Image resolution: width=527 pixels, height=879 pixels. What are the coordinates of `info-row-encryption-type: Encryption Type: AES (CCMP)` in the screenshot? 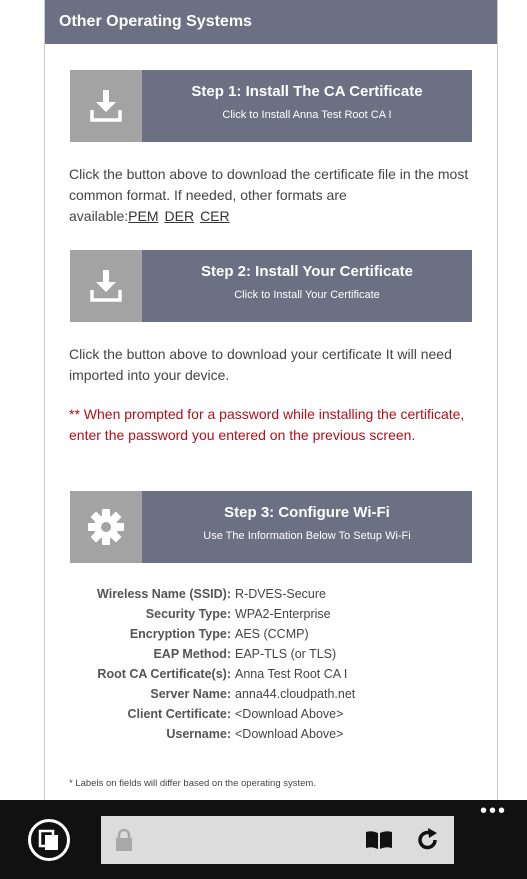 It's located at (211, 634).